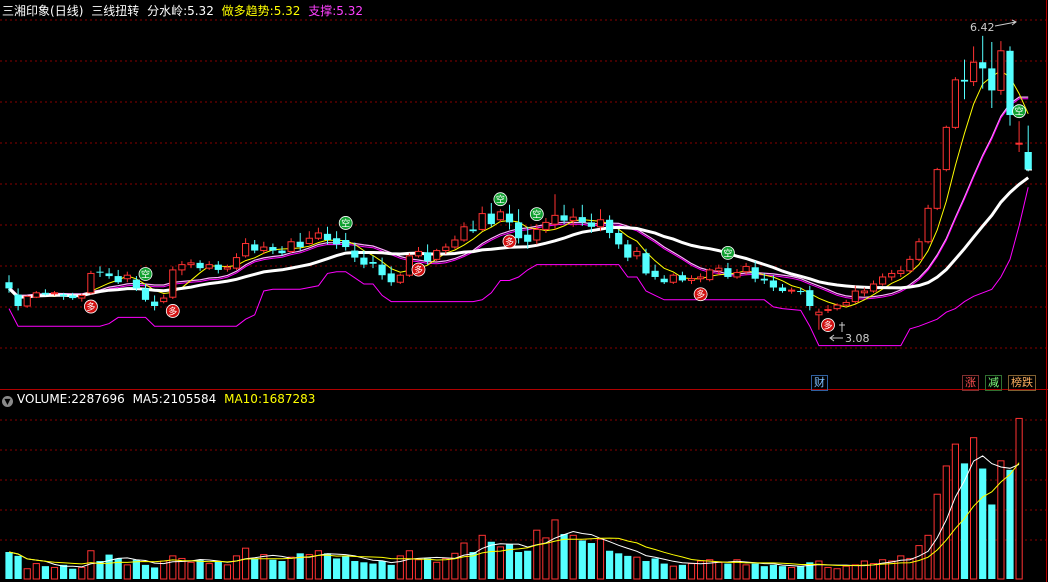 The height and width of the screenshot is (582, 1048). What do you see at coordinates (7, 401) in the screenshot?
I see `chevron-down-icon: ▼` at bounding box center [7, 401].